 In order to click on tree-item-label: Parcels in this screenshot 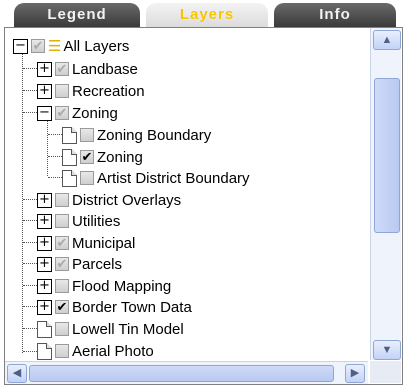, I will do `click(97, 264)`.